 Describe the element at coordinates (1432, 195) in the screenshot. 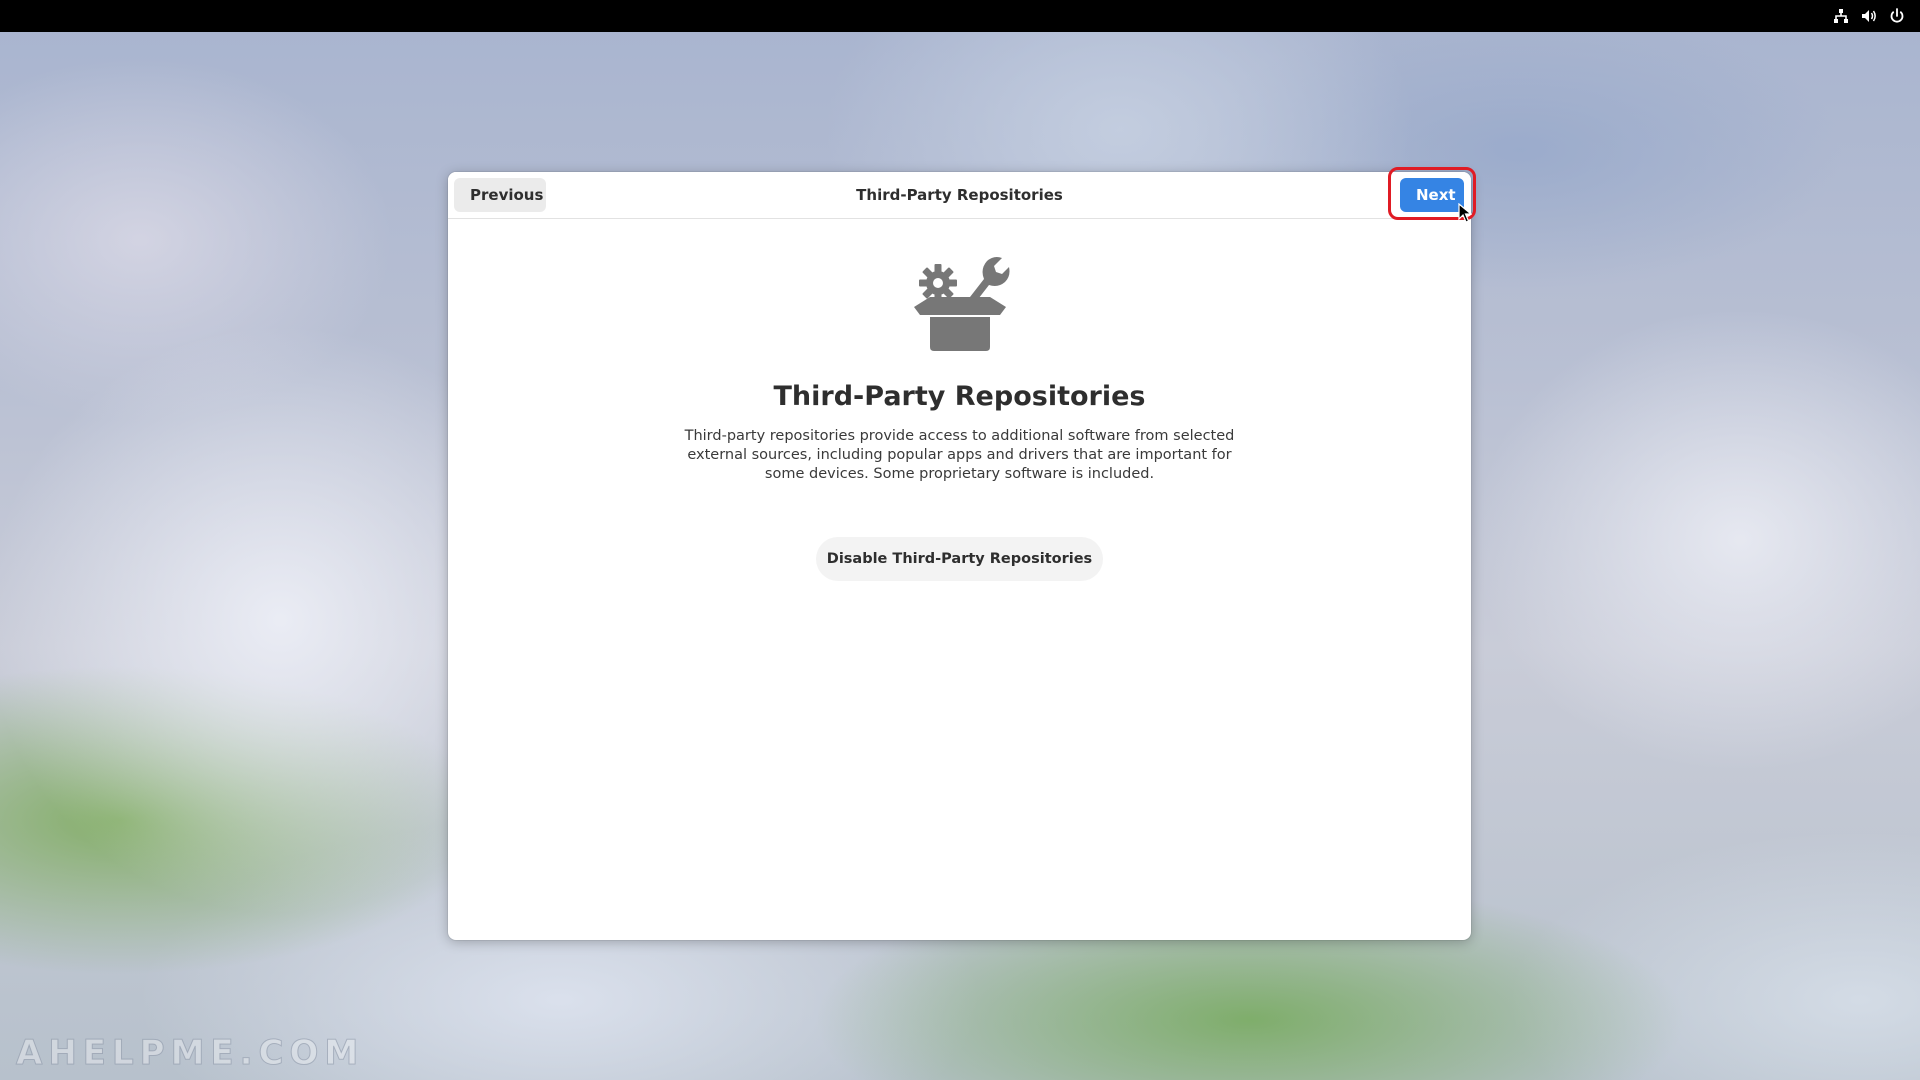

I see `next-button: Next` at that location.